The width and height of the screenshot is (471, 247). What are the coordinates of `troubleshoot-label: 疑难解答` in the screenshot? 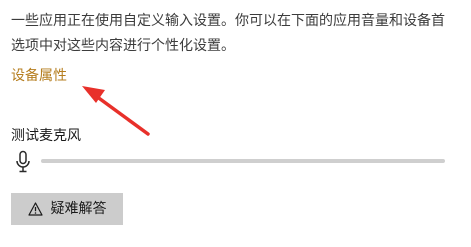 It's located at (78, 209).